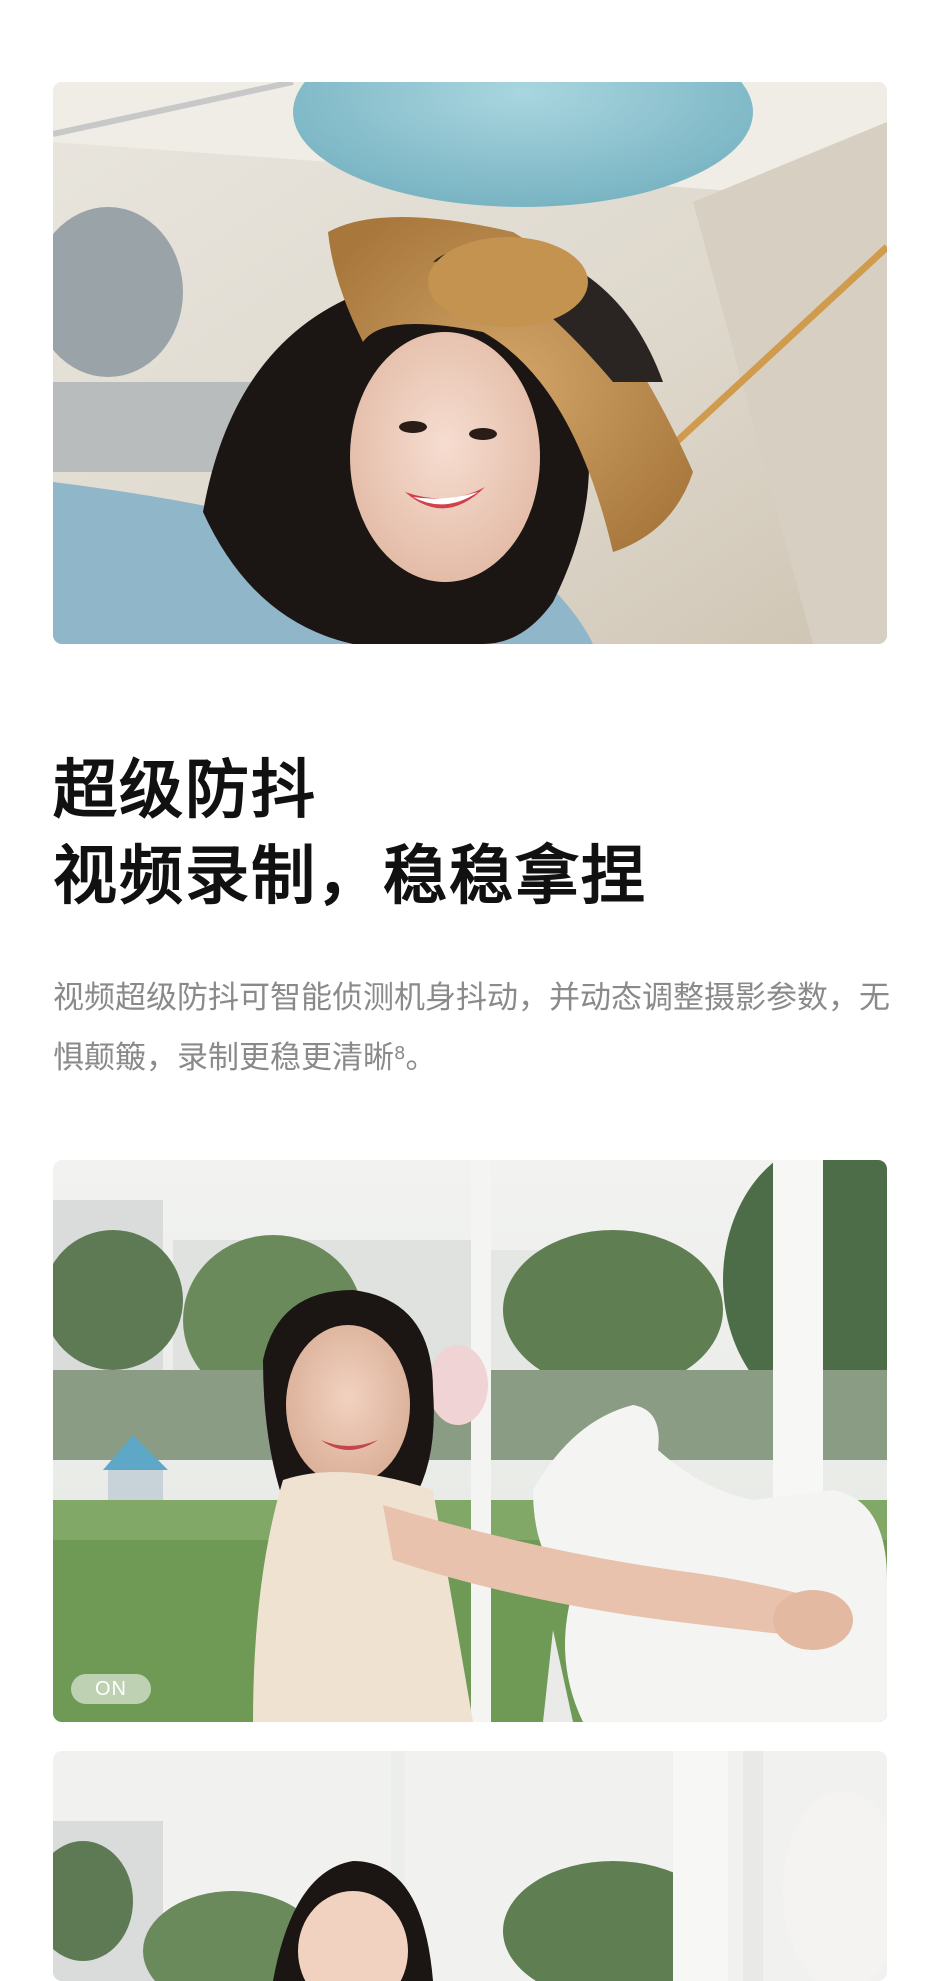 The height and width of the screenshot is (1981, 940). I want to click on description-text: 视频超级防抖可智能侦测机身抖动，并动态调整摄影参数，无惧颠簸，录制更稳更清晰, so click(471, 1028).